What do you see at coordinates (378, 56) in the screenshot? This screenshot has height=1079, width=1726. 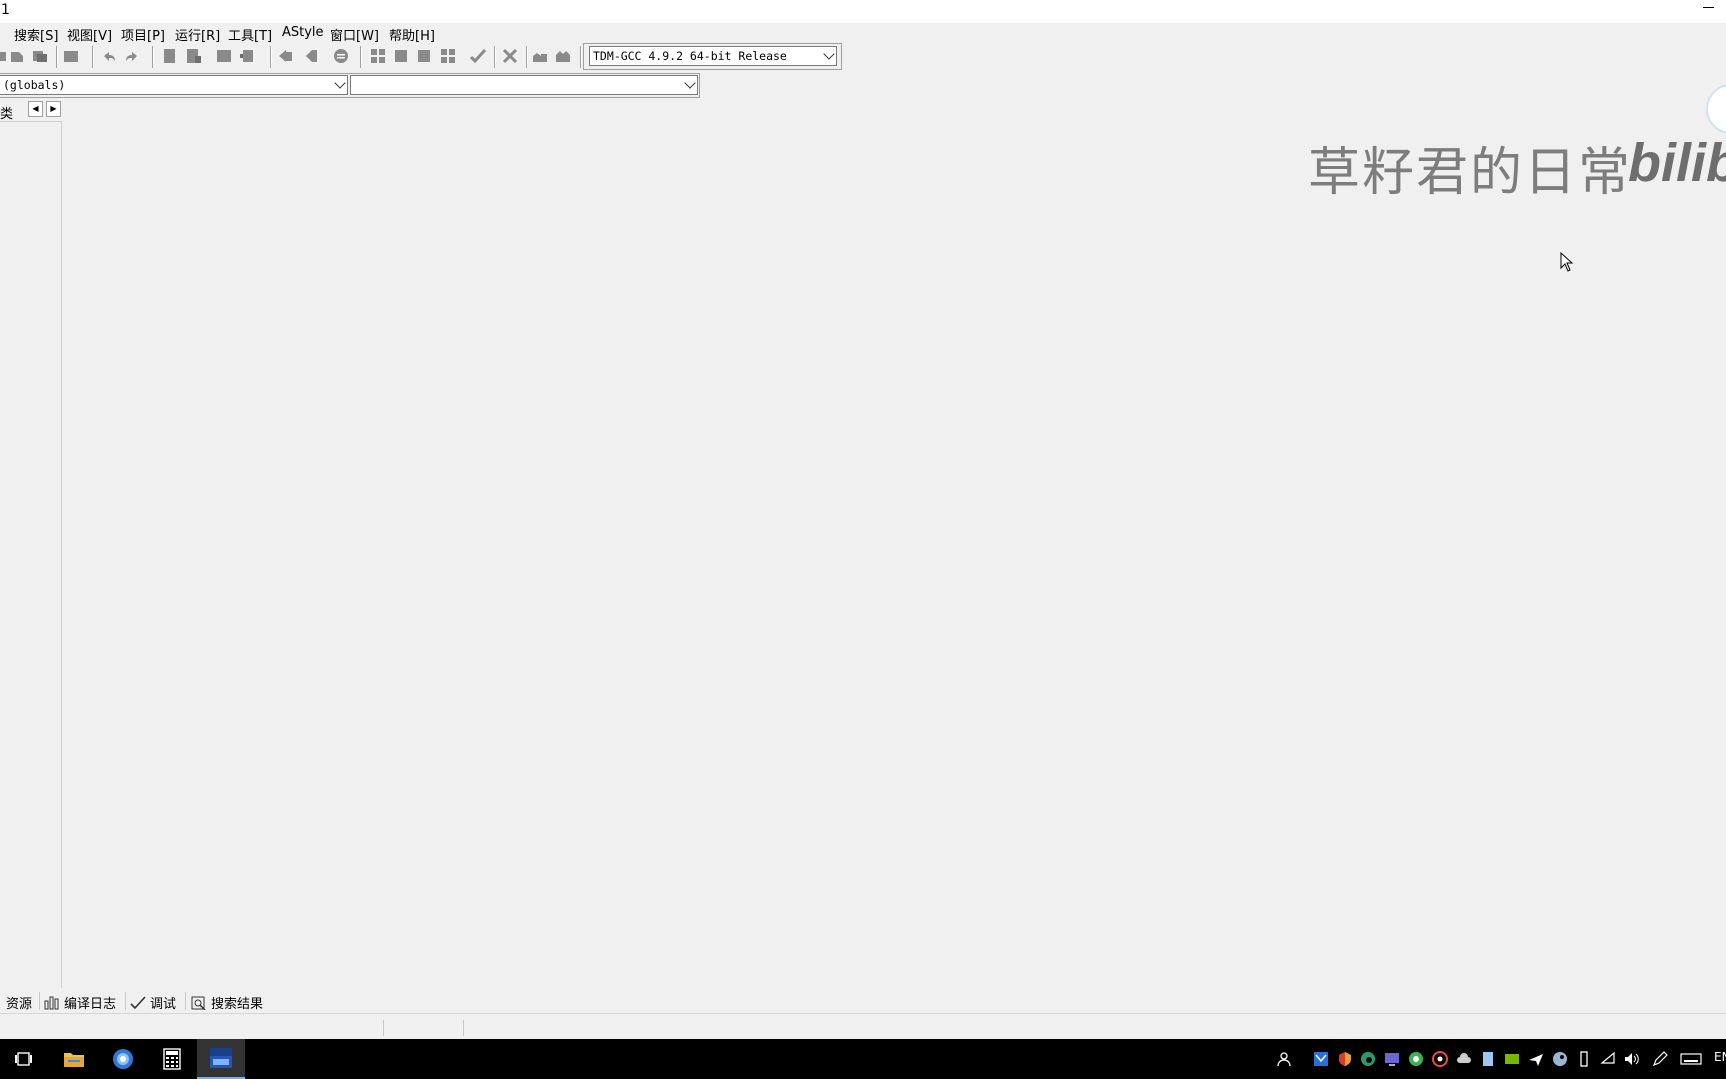 I see `compile-icon` at bounding box center [378, 56].